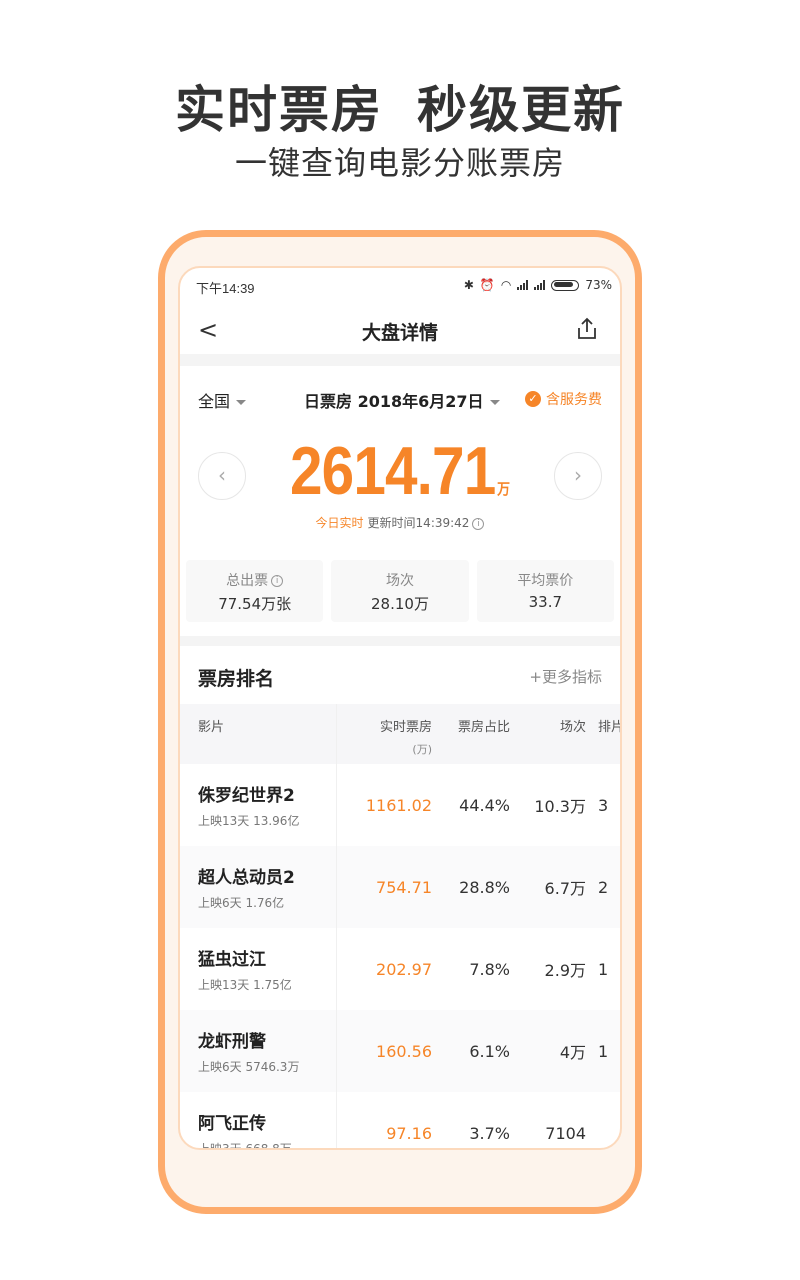 The height and width of the screenshot is (1280, 800). I want to click on more-metrics-button: +更多指标, so click(565, 676).